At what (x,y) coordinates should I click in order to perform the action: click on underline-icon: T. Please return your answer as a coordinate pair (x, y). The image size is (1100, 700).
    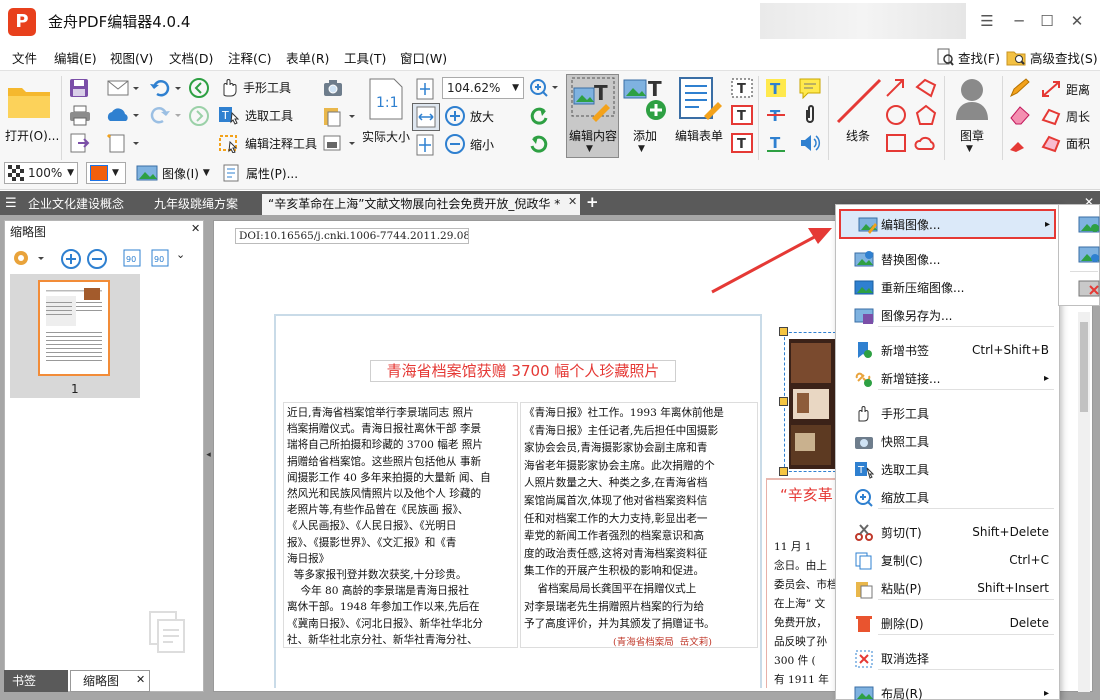
    Looking at the image, I should click on (776, 144).